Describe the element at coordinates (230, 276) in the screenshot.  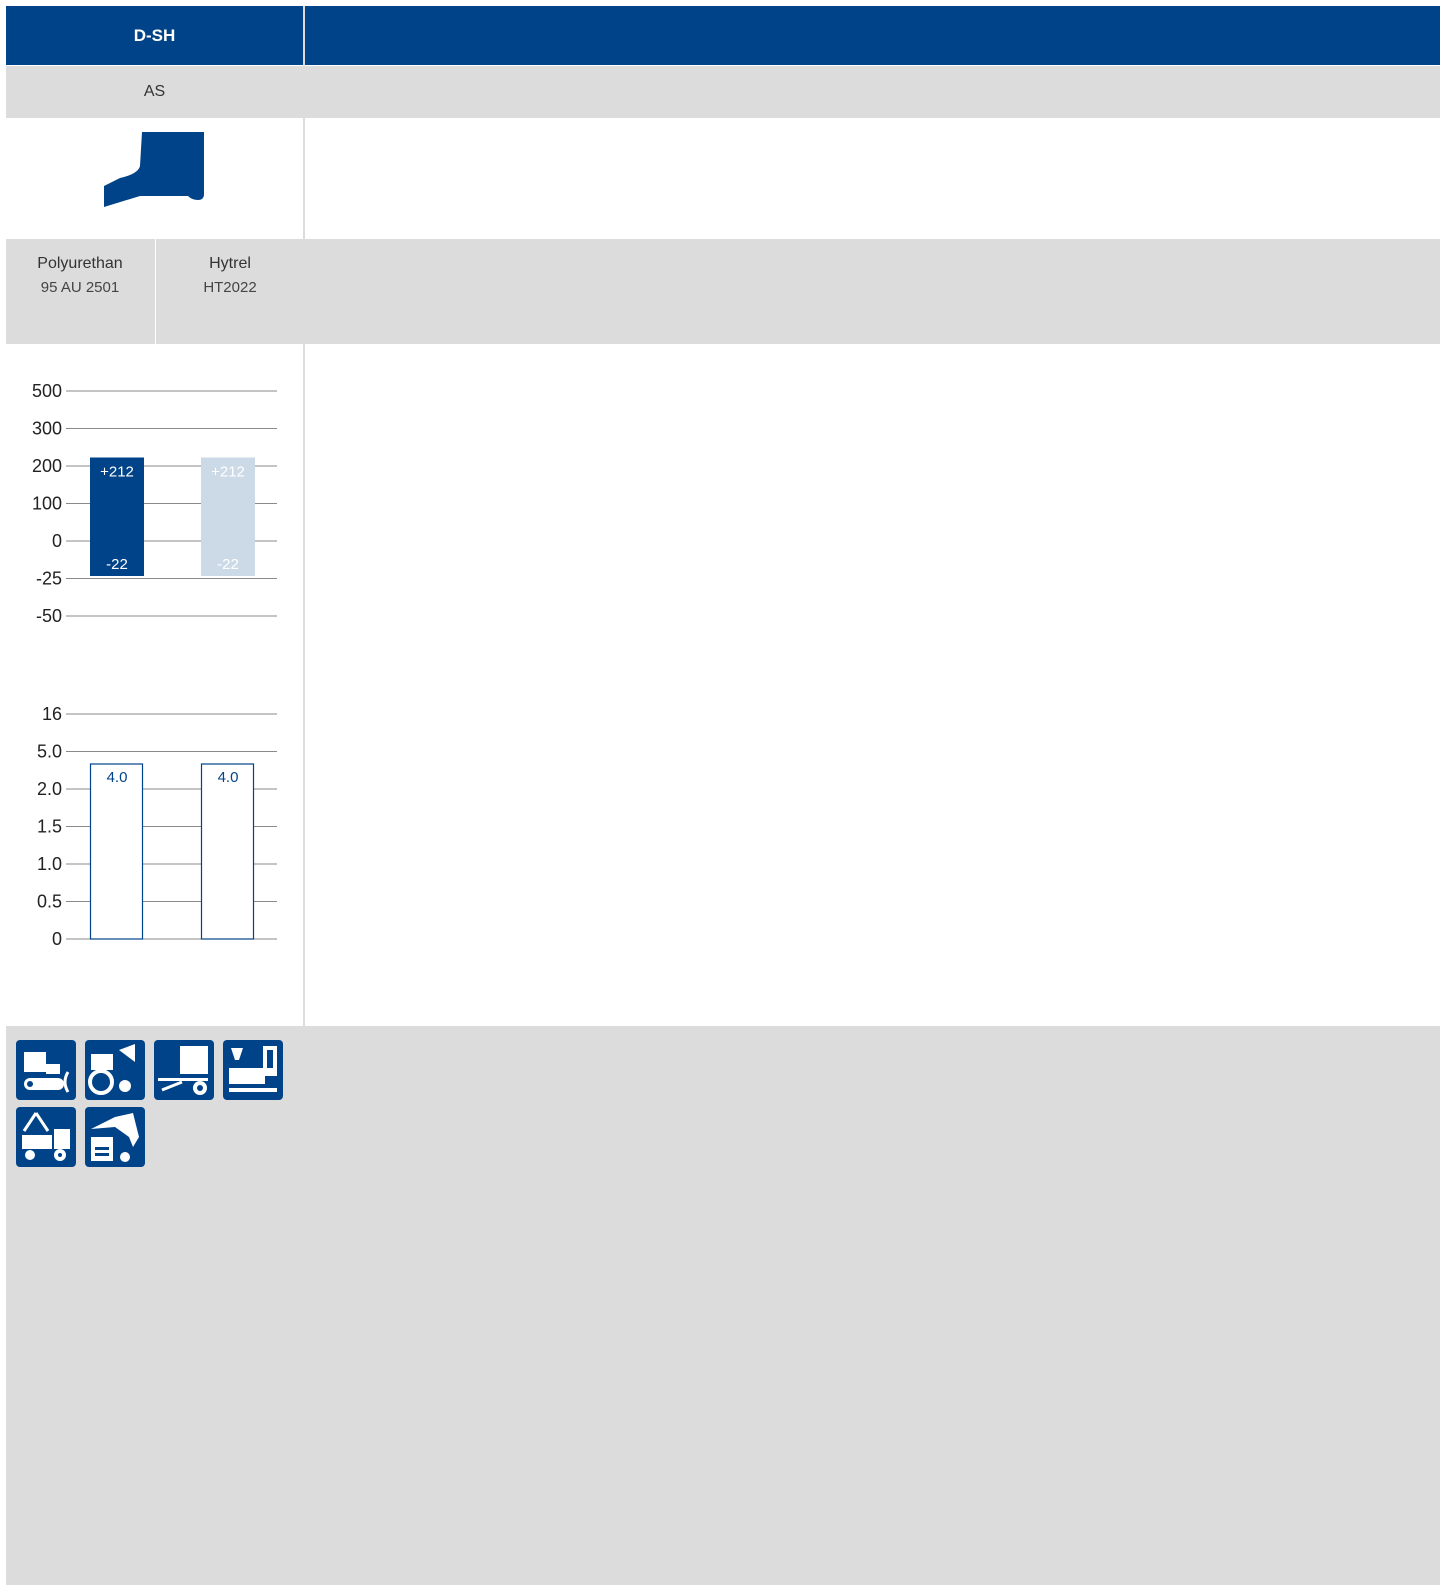
I see `material-cell-2: Hytrel HT2022` at that location.